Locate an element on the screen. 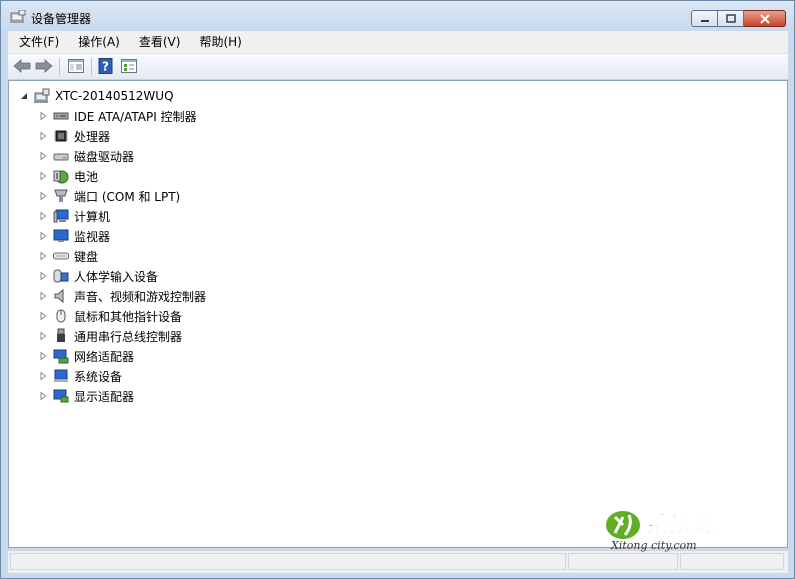 Image resolution: width=795 pixels, height=579 pixels. tree-item-label: 网络适配器 is located at coordinates (104, 356).